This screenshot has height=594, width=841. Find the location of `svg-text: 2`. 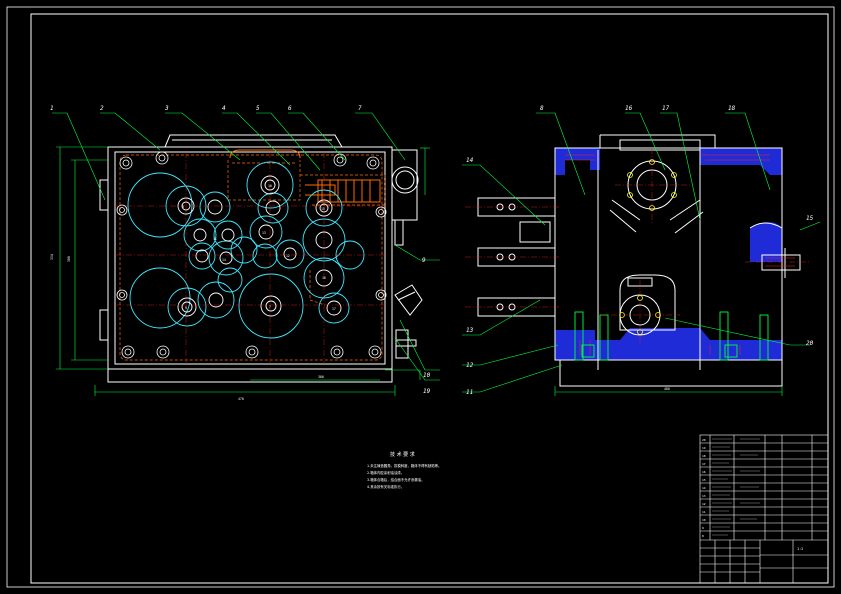

svg-text: 2 is located at coordinates (102, 108).